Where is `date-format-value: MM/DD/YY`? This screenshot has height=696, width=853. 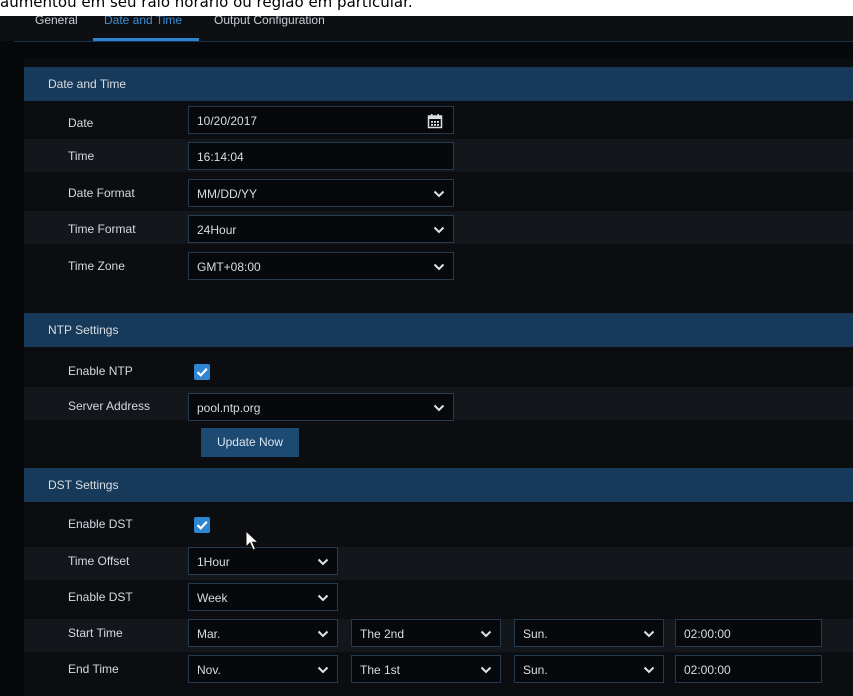 date-format-value: MM/DD/YY is located at coordinates (227, 194).